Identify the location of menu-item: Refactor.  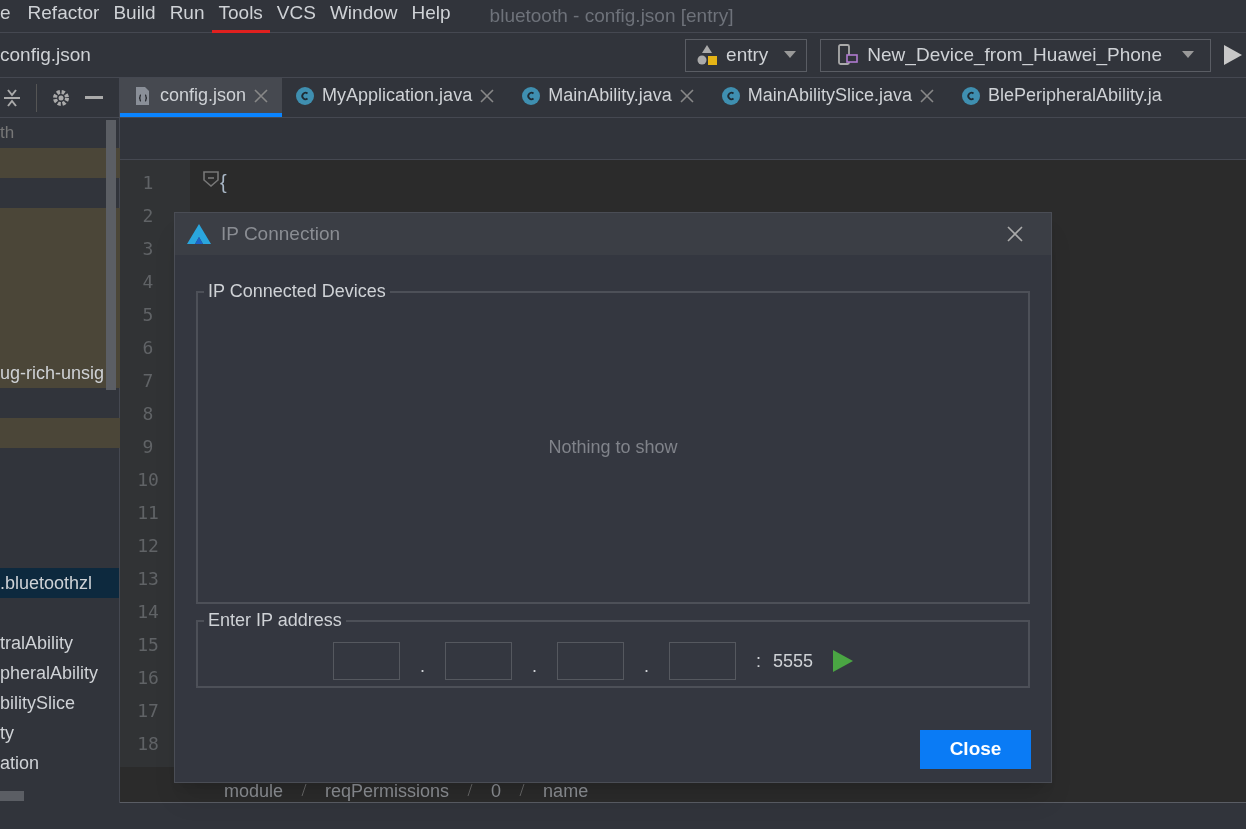
(63, 16).